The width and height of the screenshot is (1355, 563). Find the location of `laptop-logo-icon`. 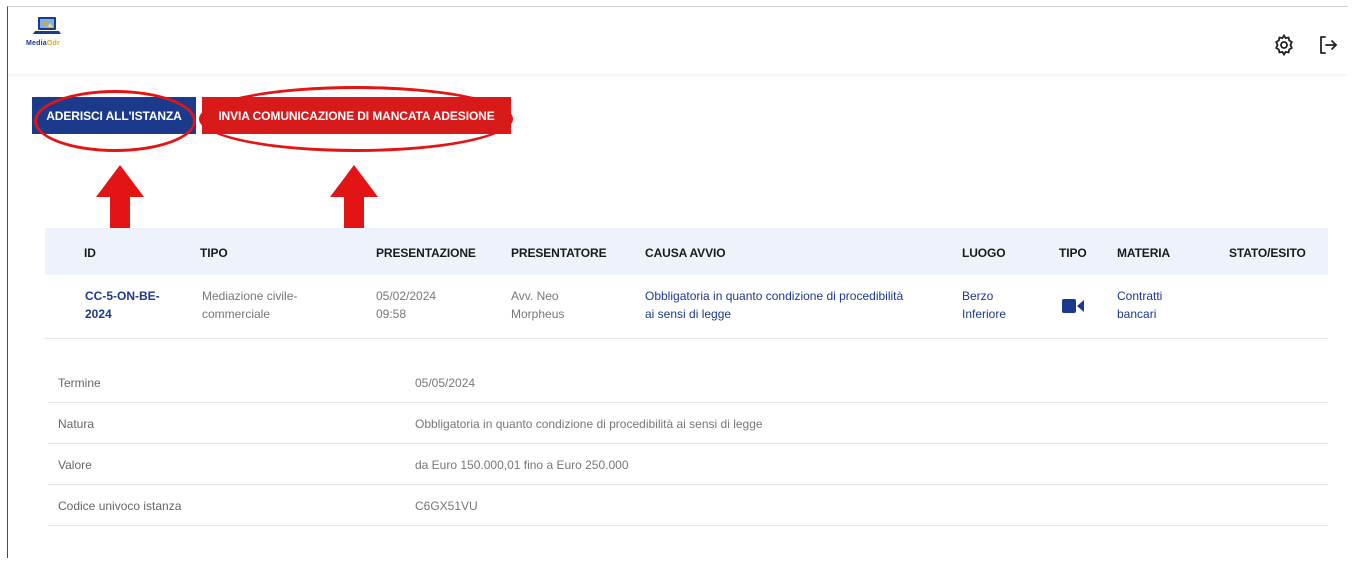

laptop-logo-icon is located at coordinates (47, 25).